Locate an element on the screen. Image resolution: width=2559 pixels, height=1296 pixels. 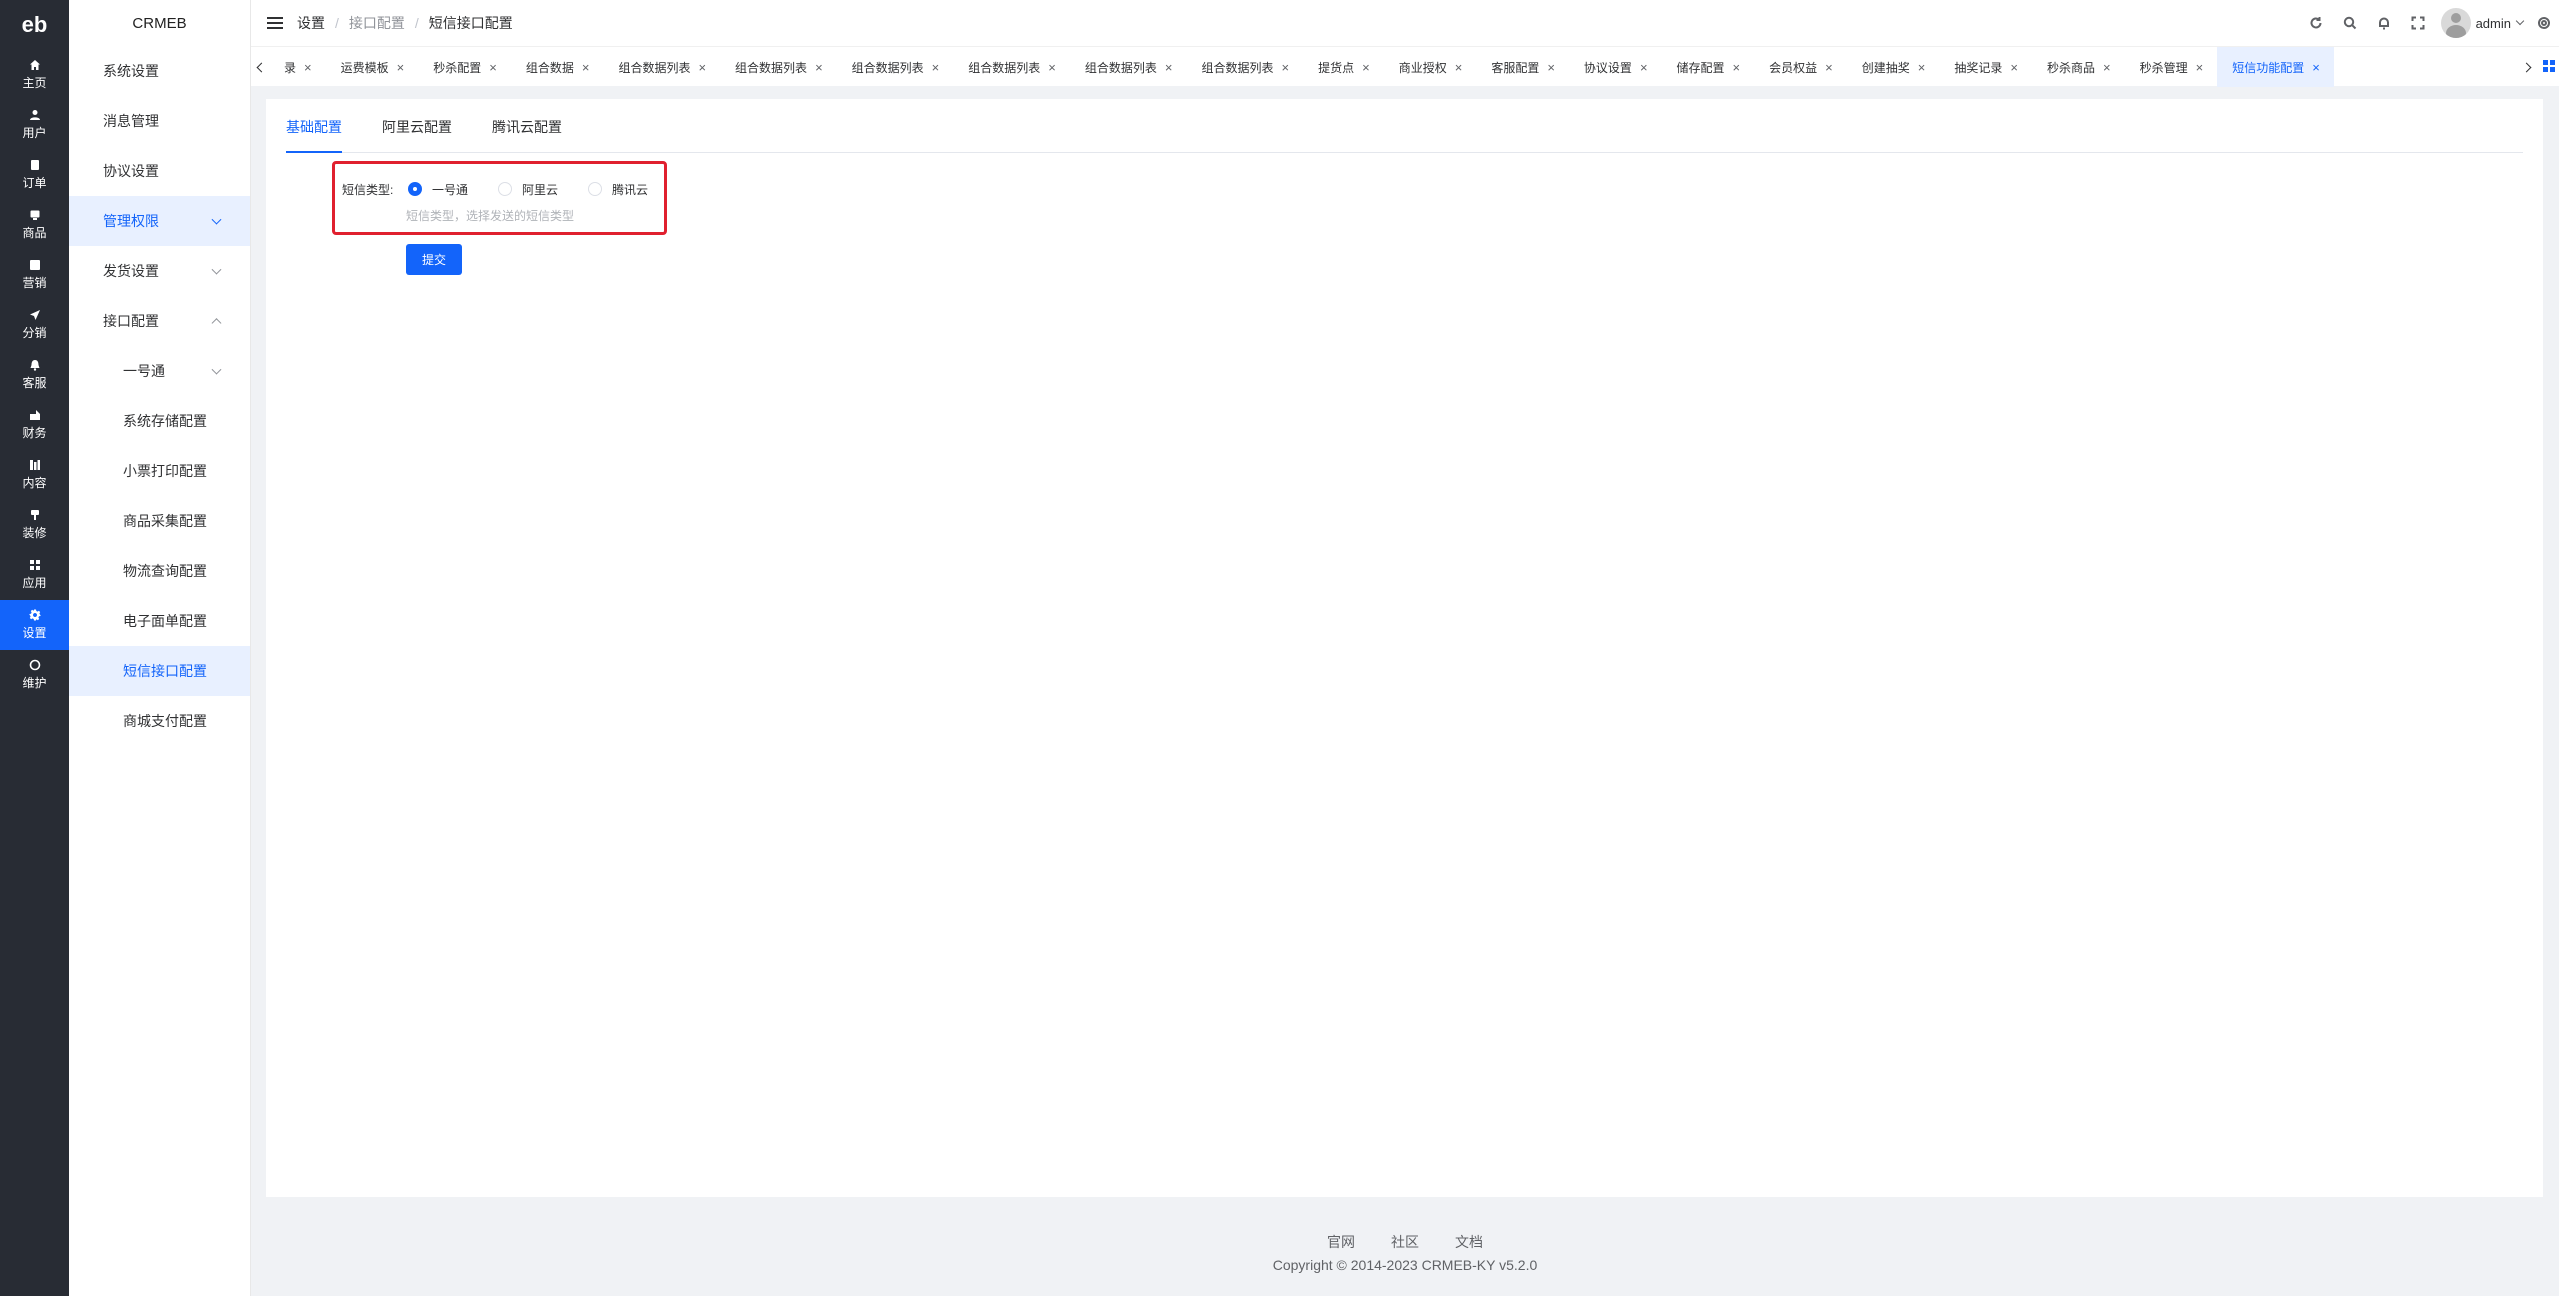
rail-label: 商品 is located at coordinates (34, 233).